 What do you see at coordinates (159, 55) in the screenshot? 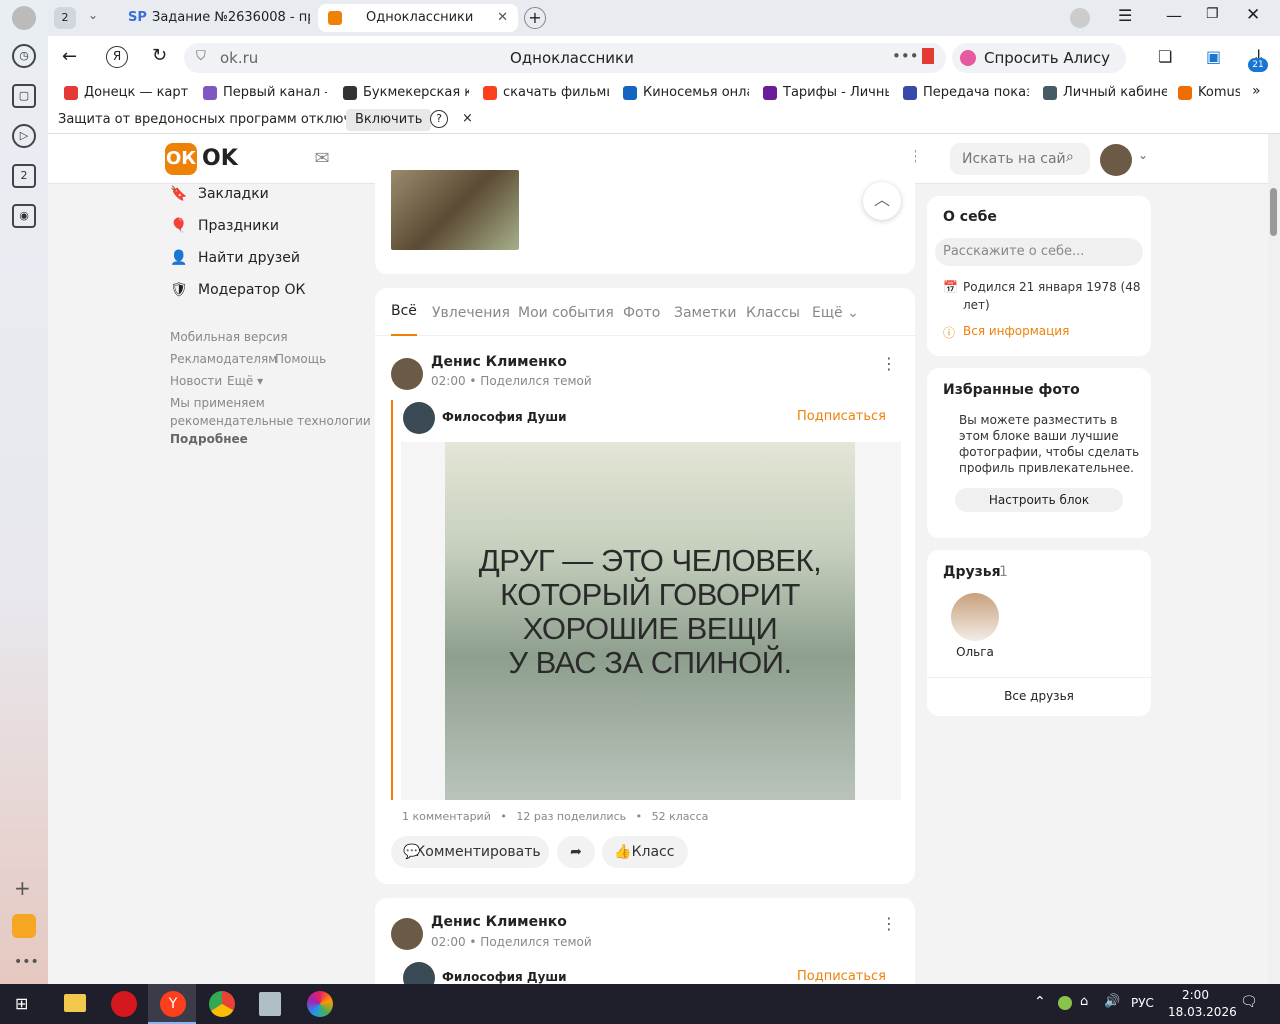
I see `reload-icon: ↻` at bounding box center [159, 55].